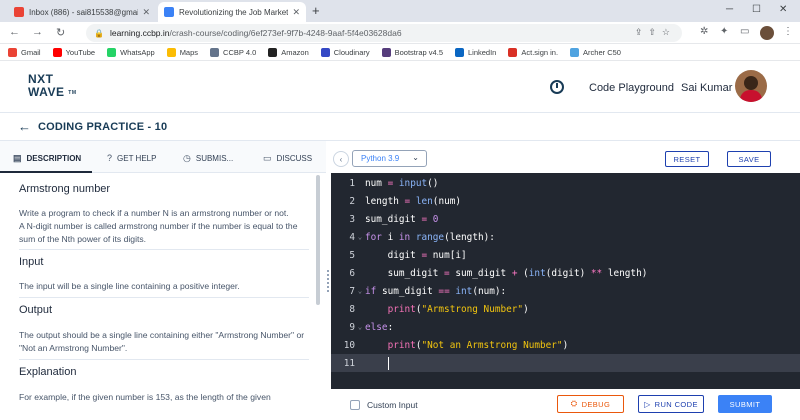  Describe the element at coordinates (557, 87) in the screenshot. I see `timer-icon` at that location.